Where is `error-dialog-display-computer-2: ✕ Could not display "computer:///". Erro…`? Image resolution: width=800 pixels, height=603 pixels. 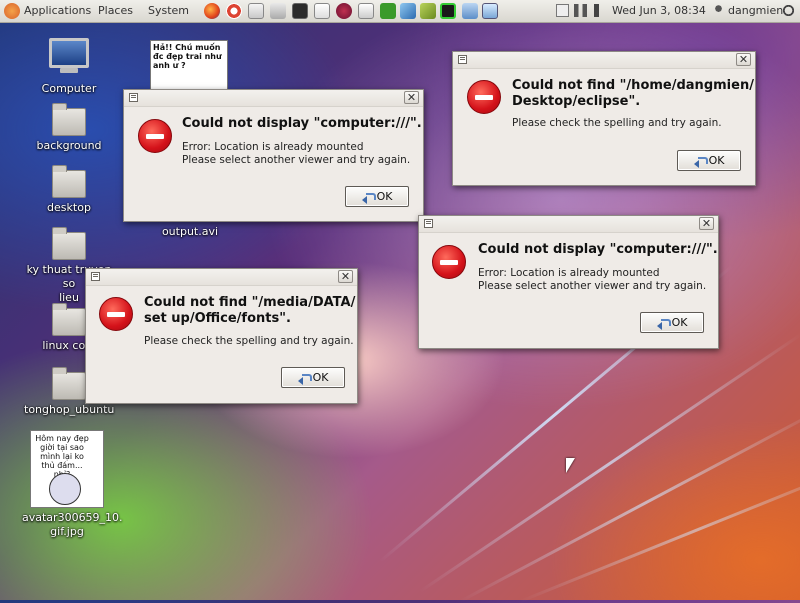
error-dialog-display-computer-2: ✕ Could not display "computer:///". Erro… is located at coordinates (568, 282).